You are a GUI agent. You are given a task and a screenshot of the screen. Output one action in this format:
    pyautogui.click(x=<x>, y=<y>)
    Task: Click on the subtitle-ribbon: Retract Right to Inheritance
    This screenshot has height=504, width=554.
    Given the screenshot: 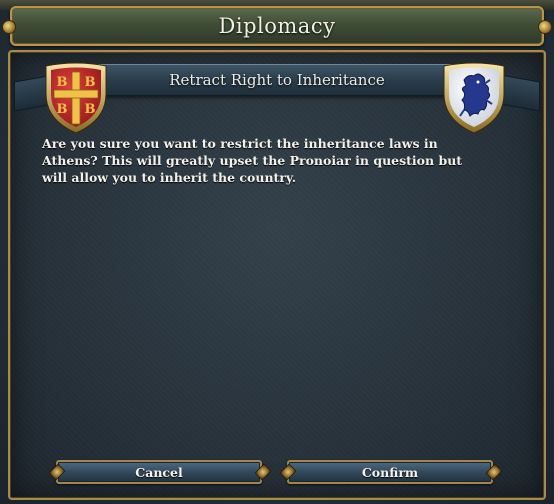 What is the action you would take?
    pyautogui.click(x=277, y=80)
    